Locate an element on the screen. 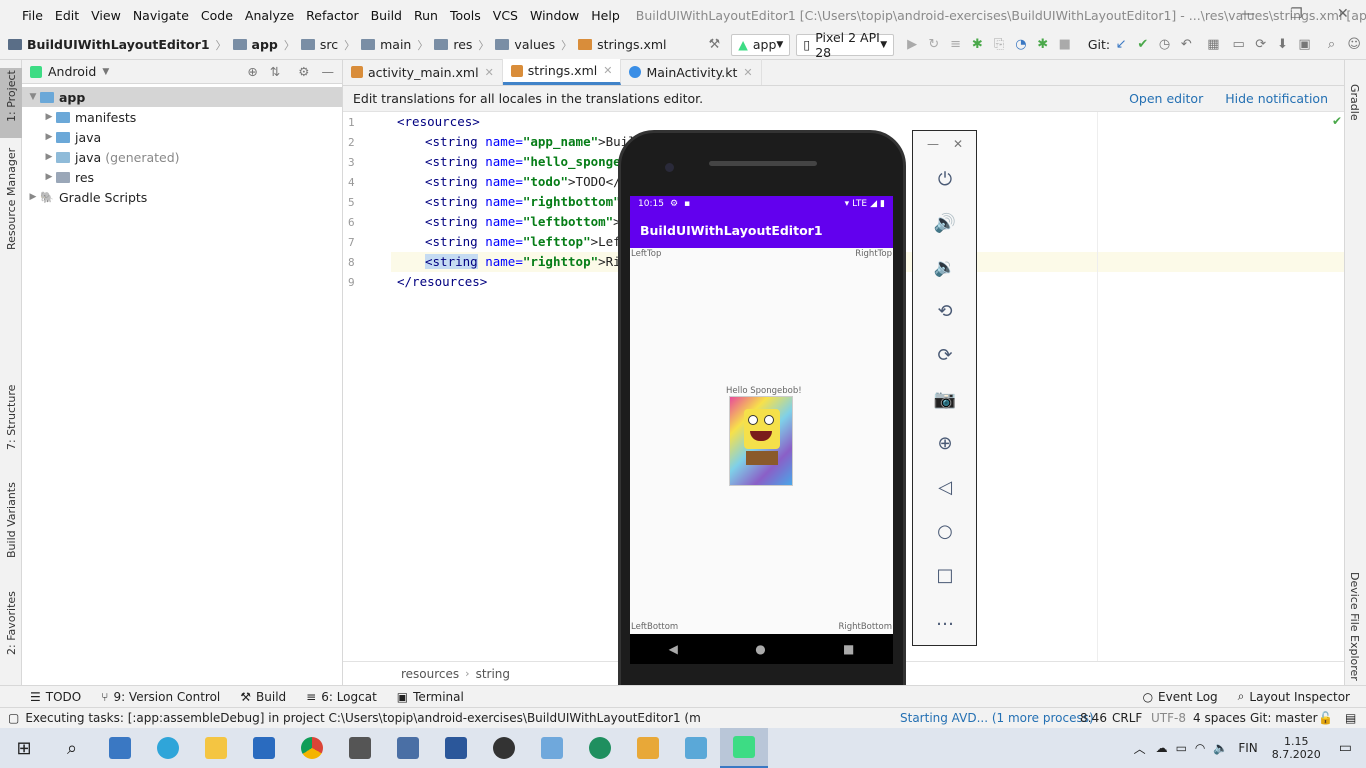  taskbar-calculator is located at coordinates (408, 748).